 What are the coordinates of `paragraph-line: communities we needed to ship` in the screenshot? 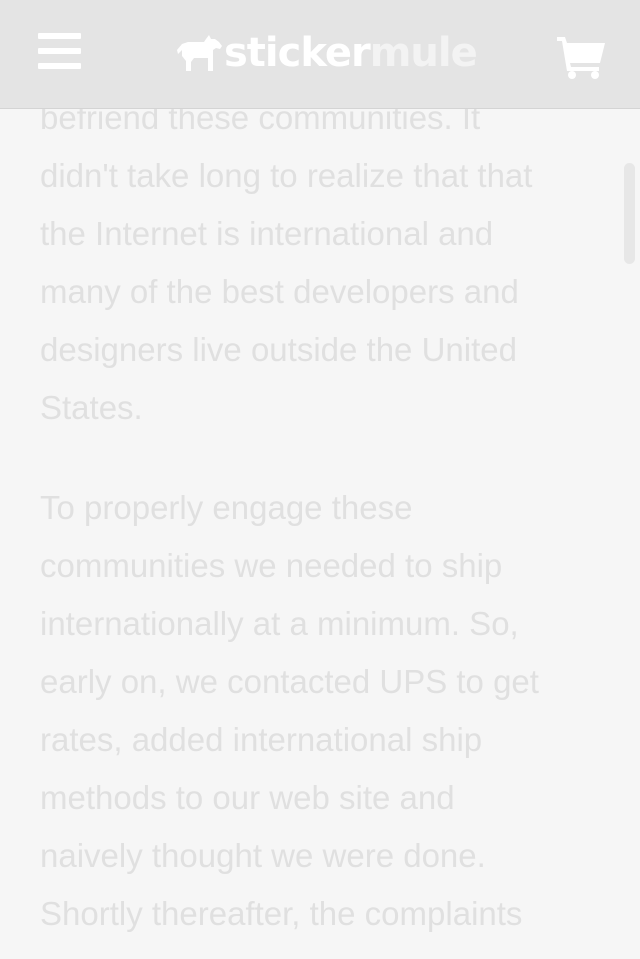 It's located at (271, 565).